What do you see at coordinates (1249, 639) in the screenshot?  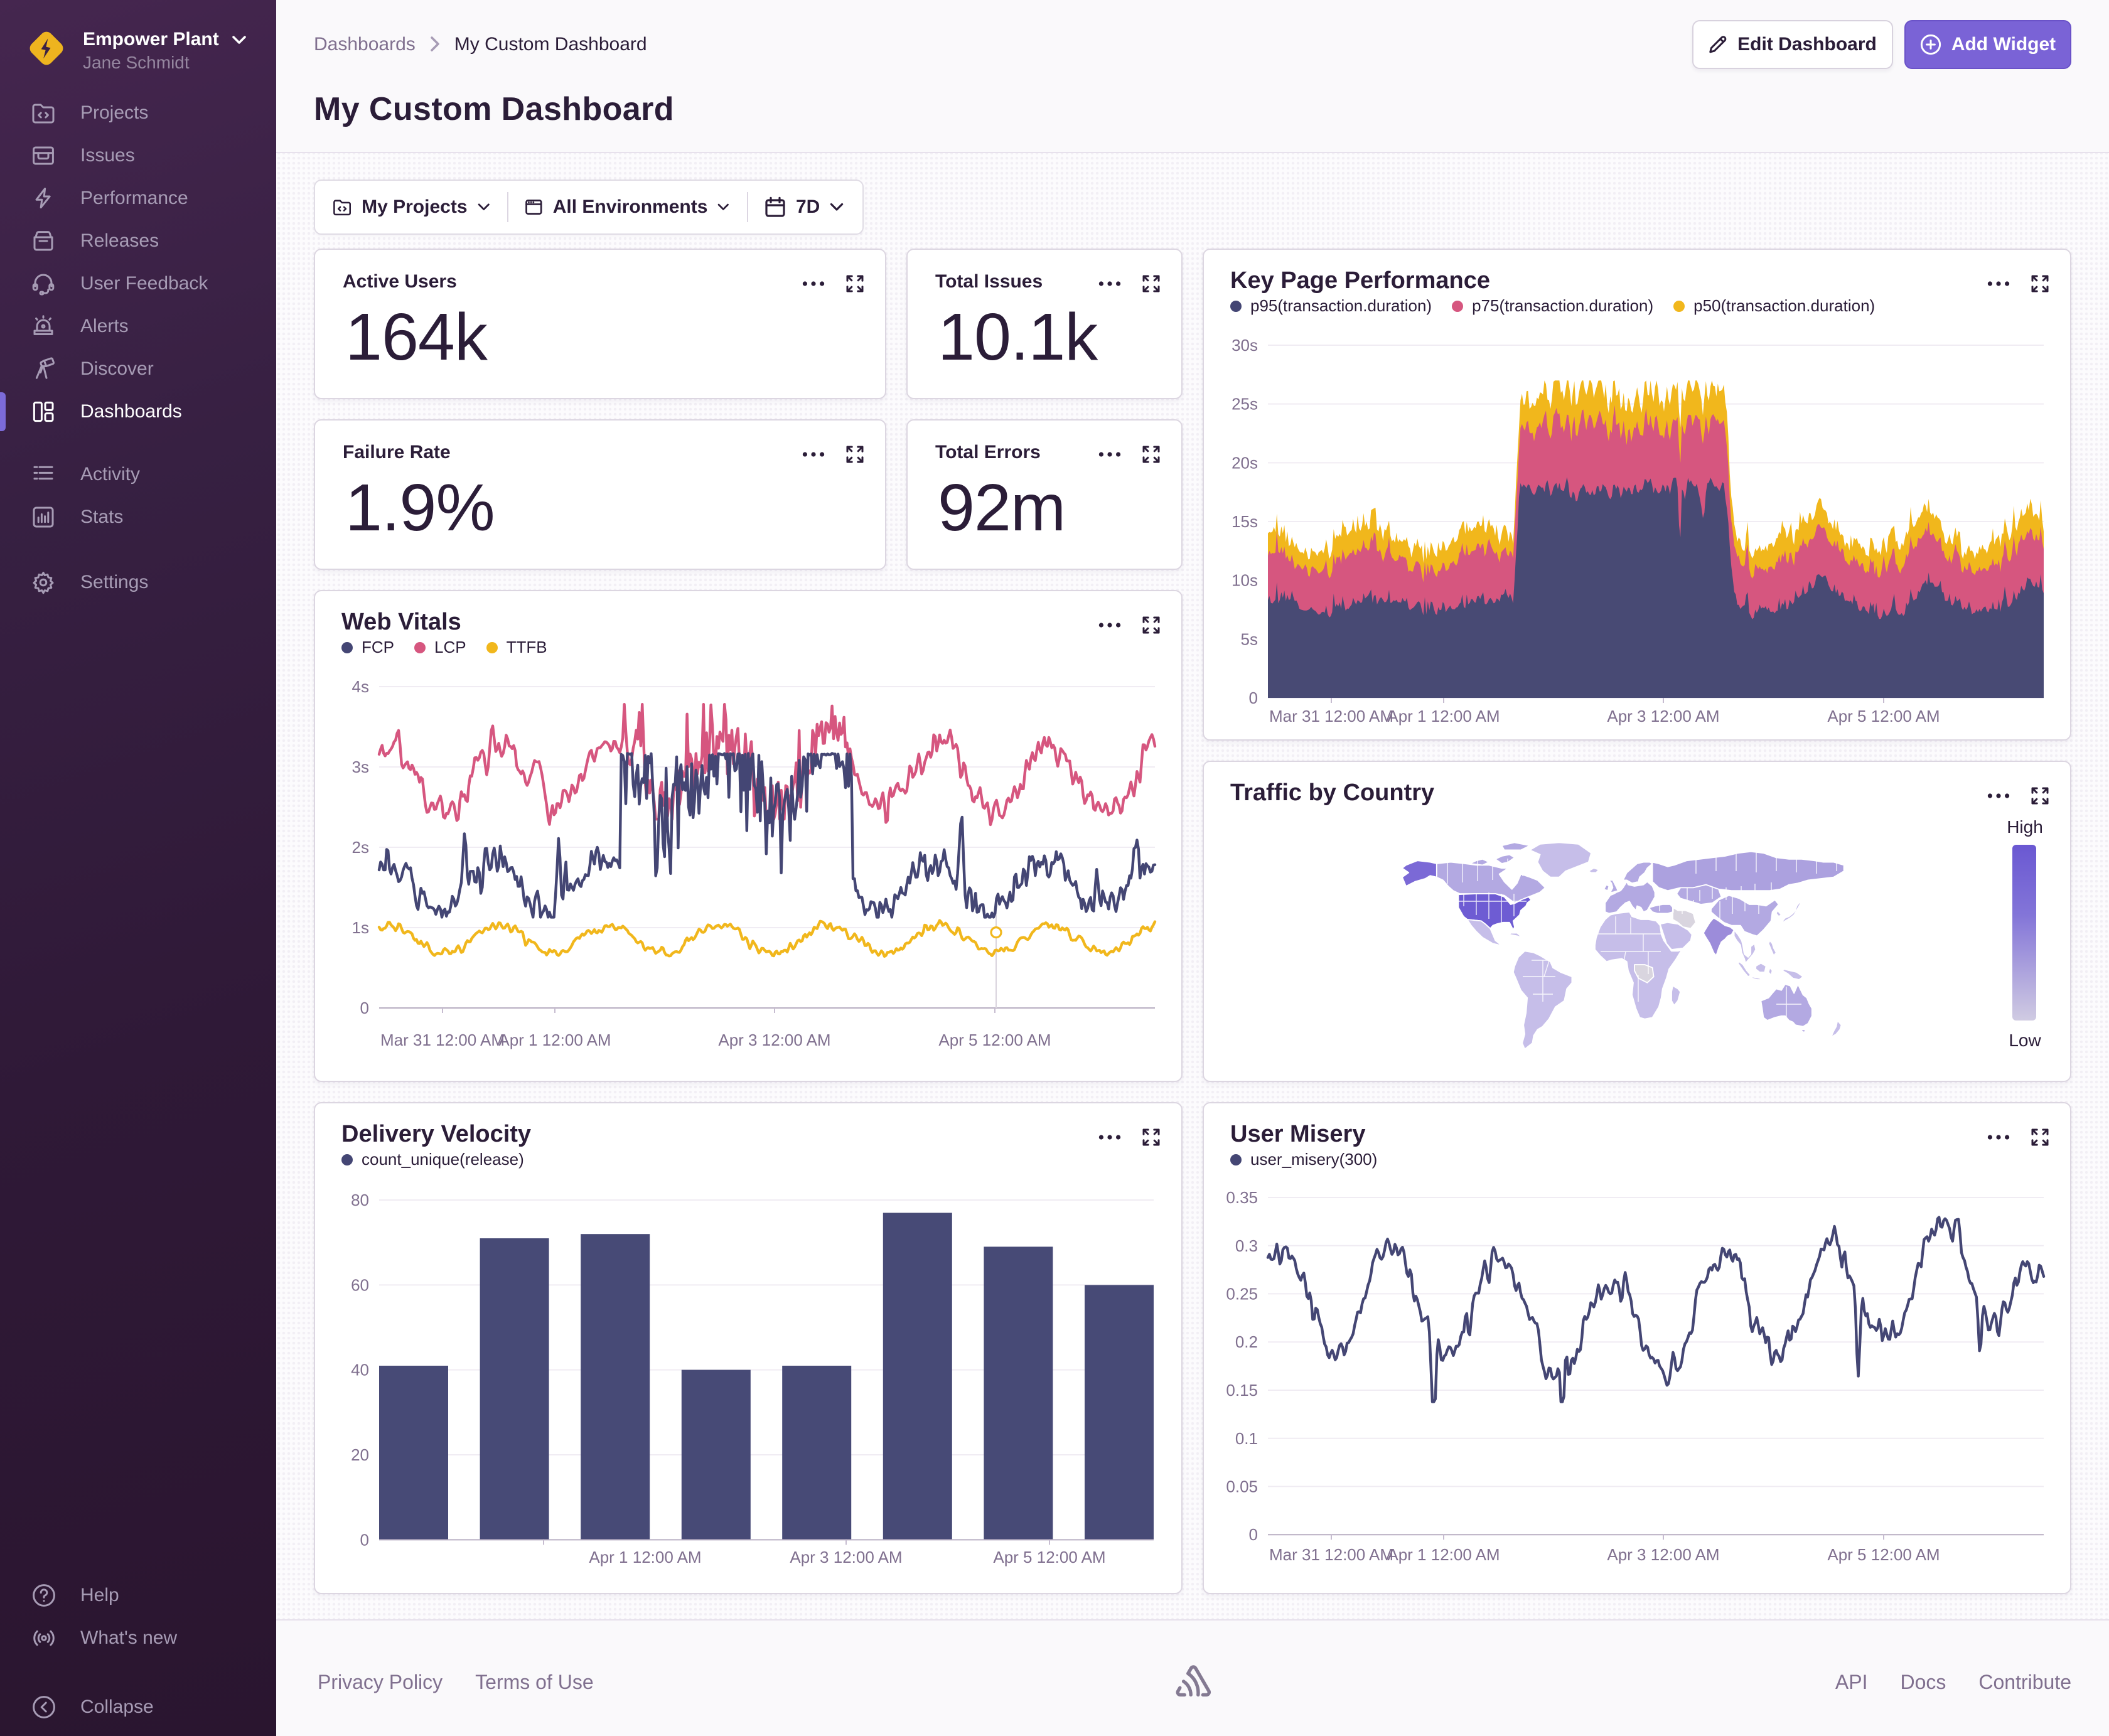 I see `svg-text: 5s` at bounding box center [1249, 639].